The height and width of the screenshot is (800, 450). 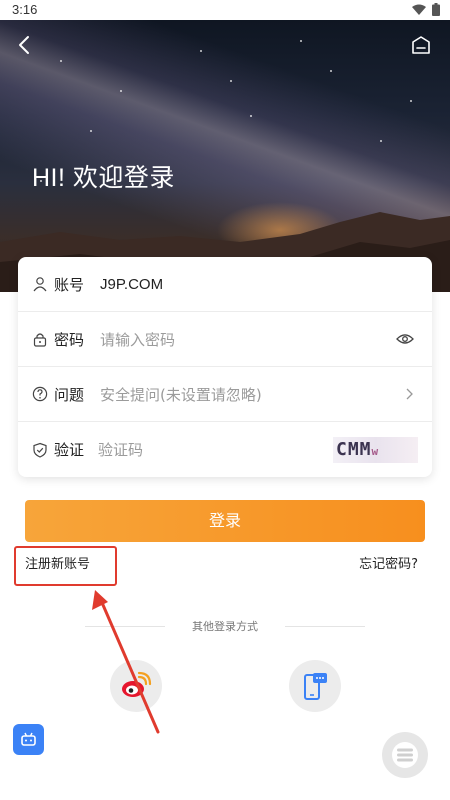 I want to click on password-row: 密码 请输入密码, so click(x=225, y=339).